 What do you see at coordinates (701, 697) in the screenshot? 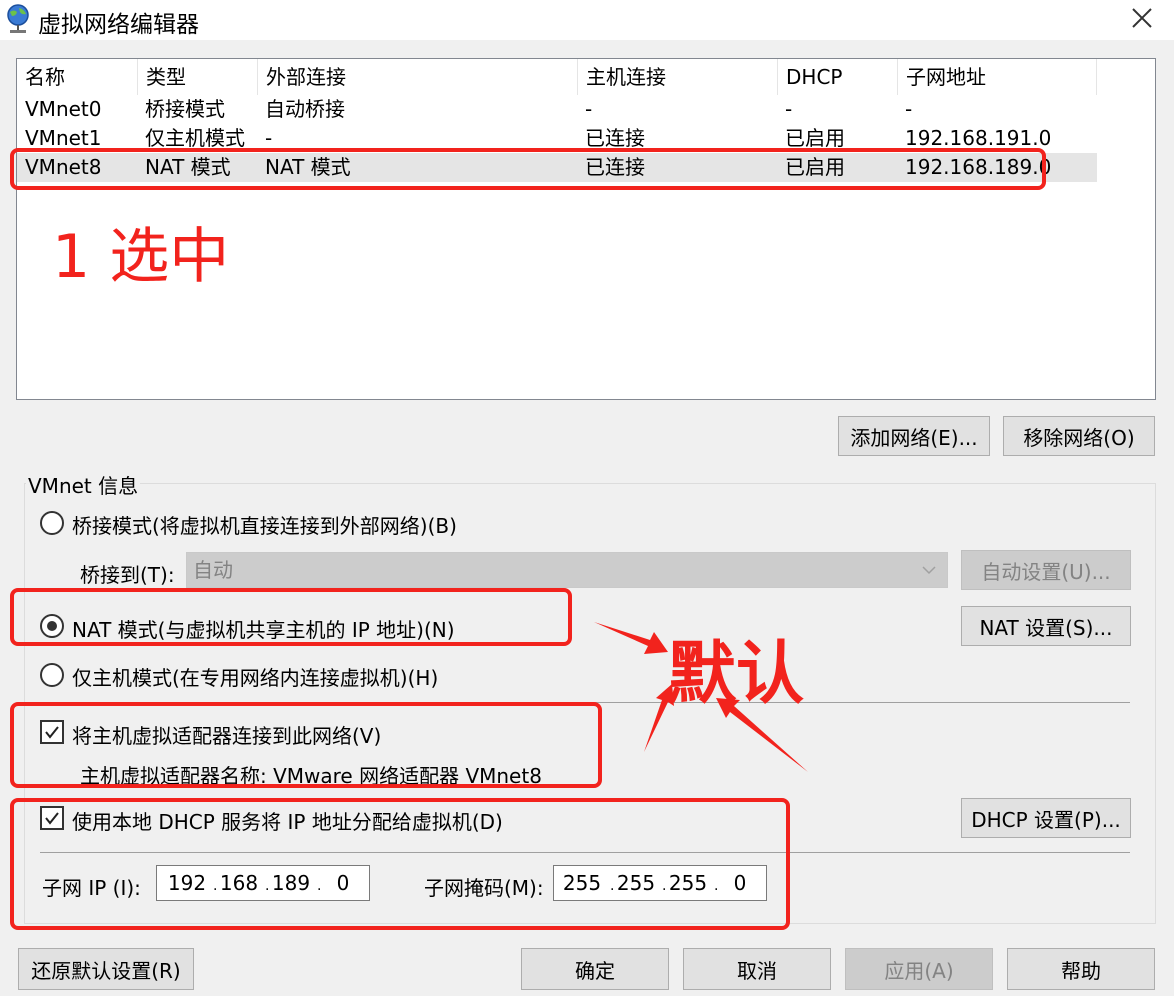
I see `annotation-arrows` at bounding box center [701, 697].